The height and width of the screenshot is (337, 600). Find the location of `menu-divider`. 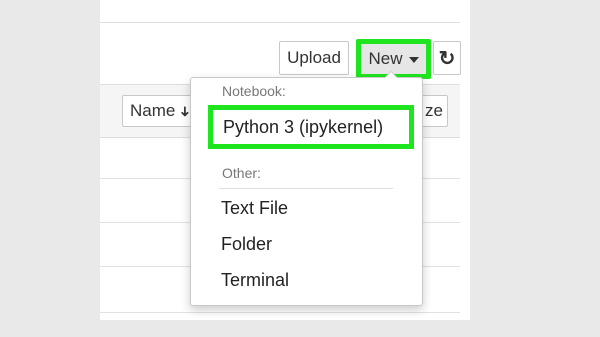

menu-divider is located at coordinates (306, 188).